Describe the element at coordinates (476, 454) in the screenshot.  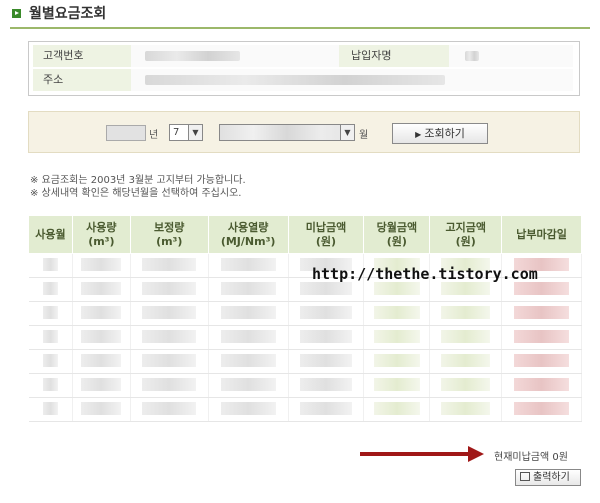
I see `red-arrow-icon` at that location.